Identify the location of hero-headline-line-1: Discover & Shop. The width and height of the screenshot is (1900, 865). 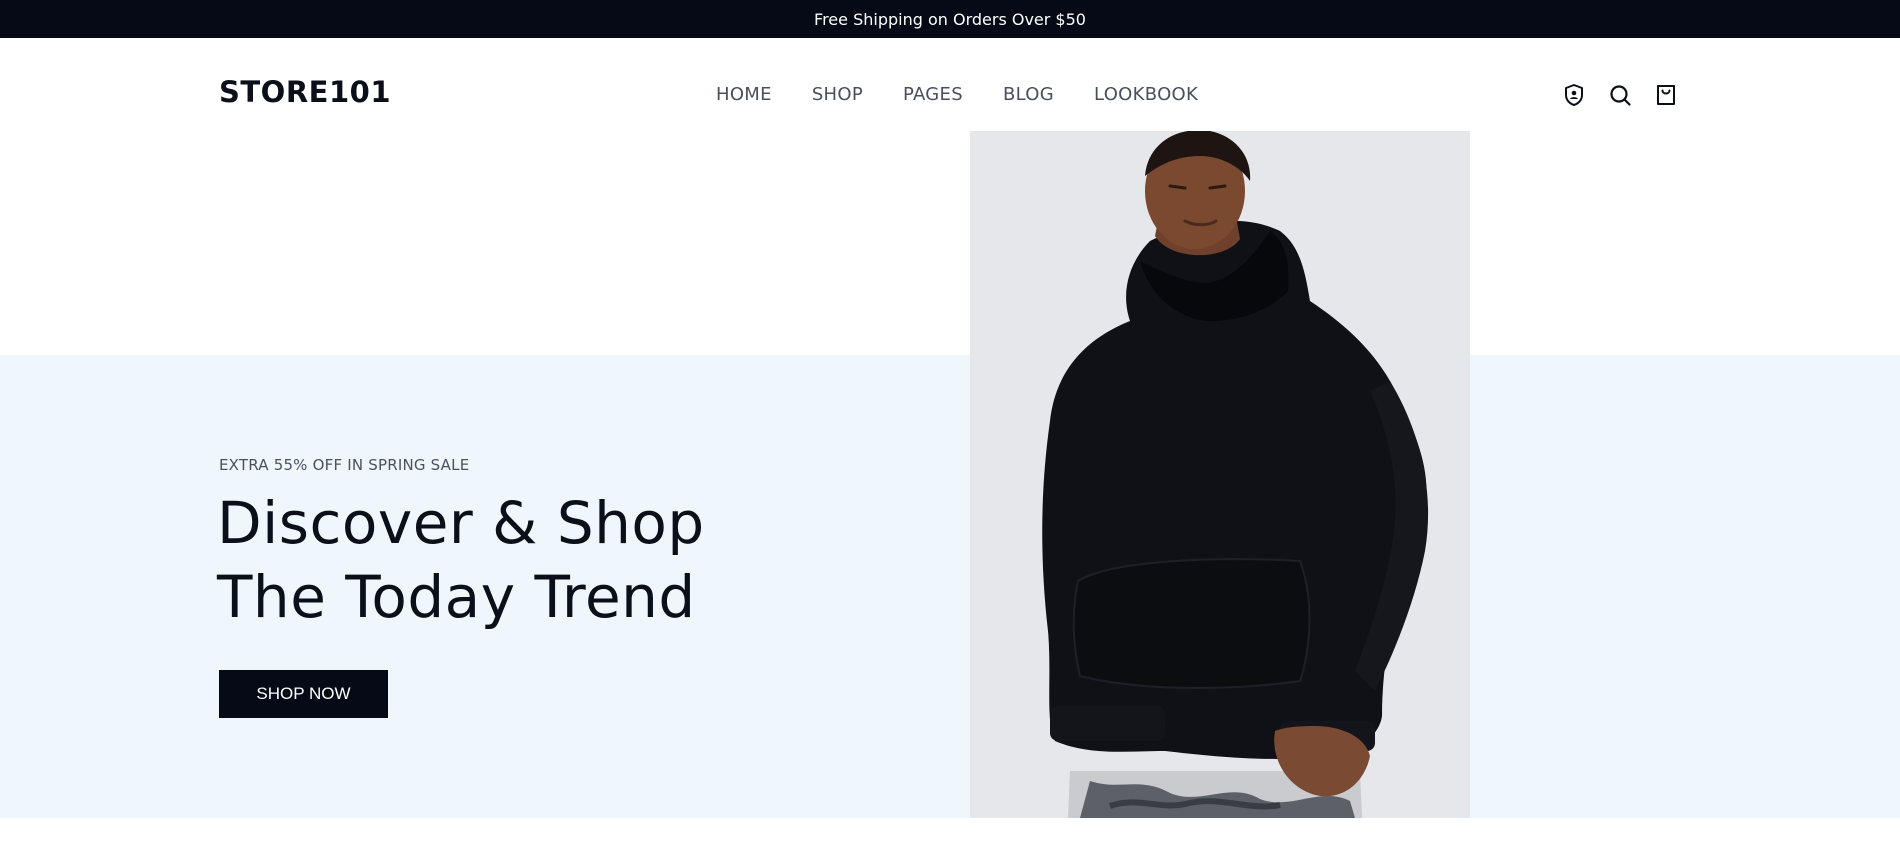
(461, 523).